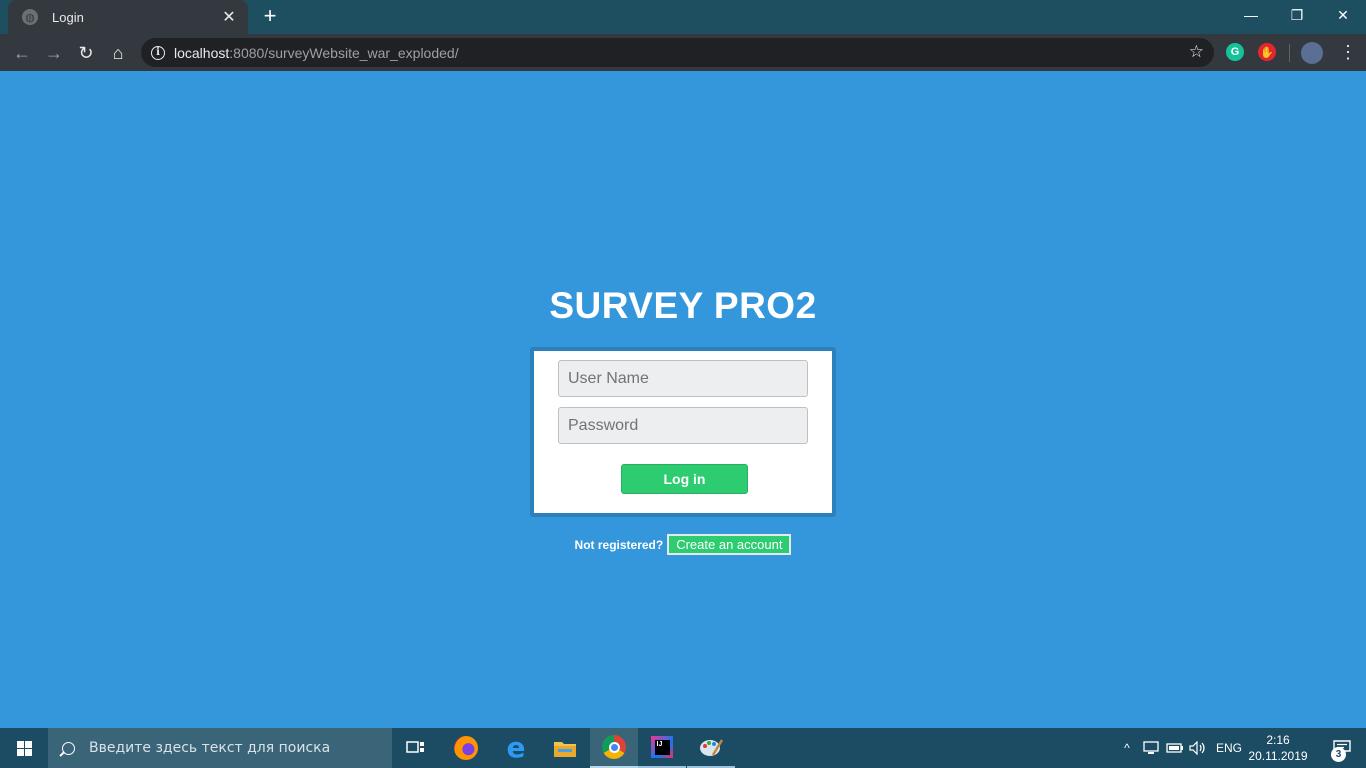 The height and width of the screenshot is (768, 1366). What do you see at coordinates (662, 748) in the screenshot?
I see `intellij-icon: IJ` at bounding box center [662, 748].